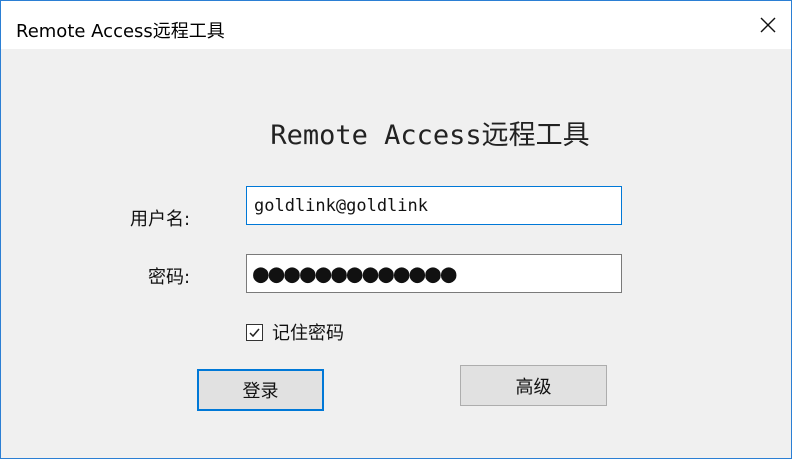 The width and height of the screenshot is (792, 459). What do you see at coordinates (434, 205) in the screenshot?
I see `username-input` at bounding box center [434, 205].